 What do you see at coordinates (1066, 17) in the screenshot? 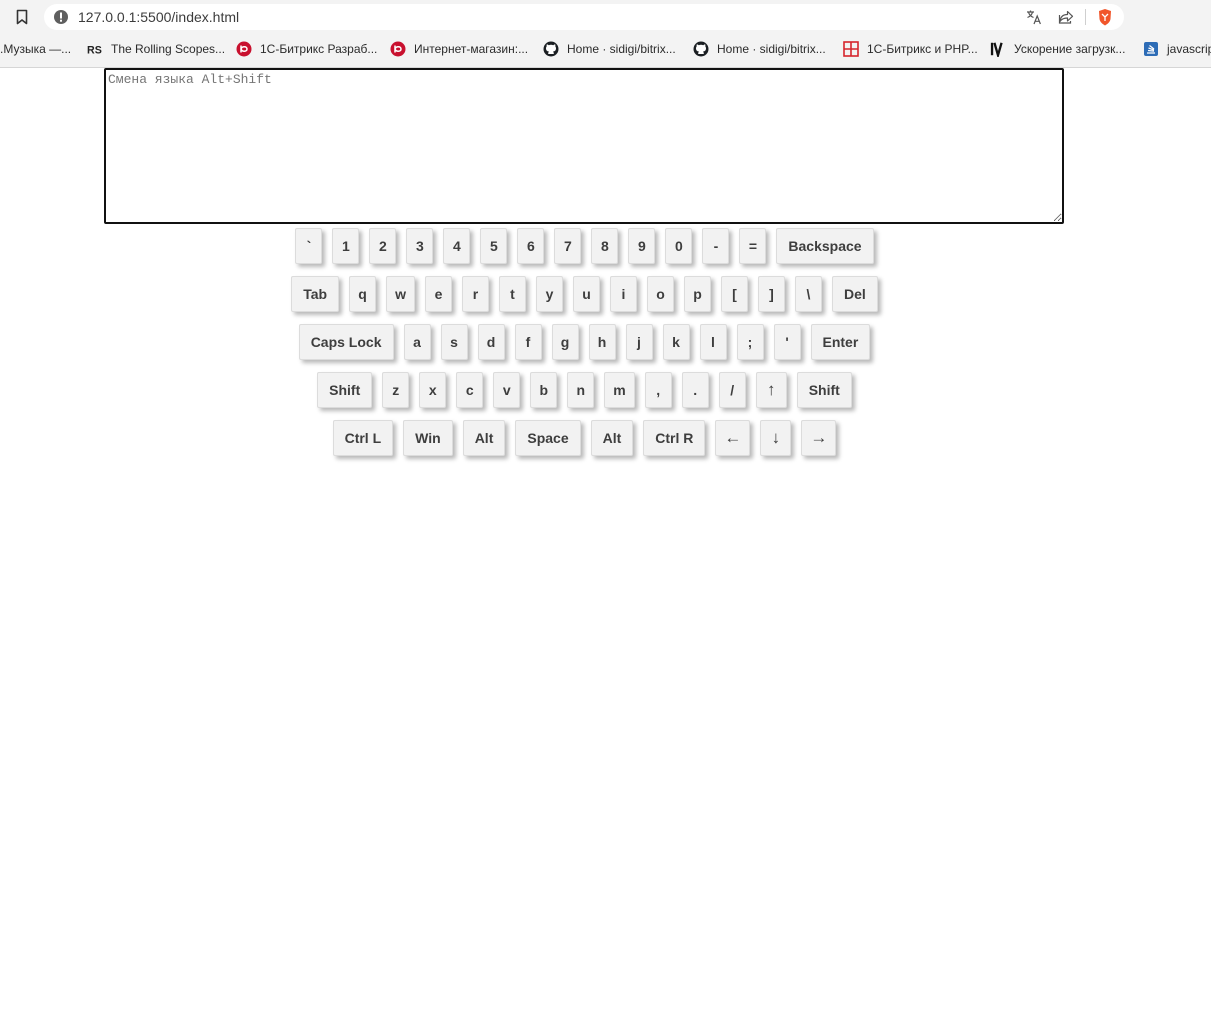
I see `share-icon` at bounding box center [1066, 17].